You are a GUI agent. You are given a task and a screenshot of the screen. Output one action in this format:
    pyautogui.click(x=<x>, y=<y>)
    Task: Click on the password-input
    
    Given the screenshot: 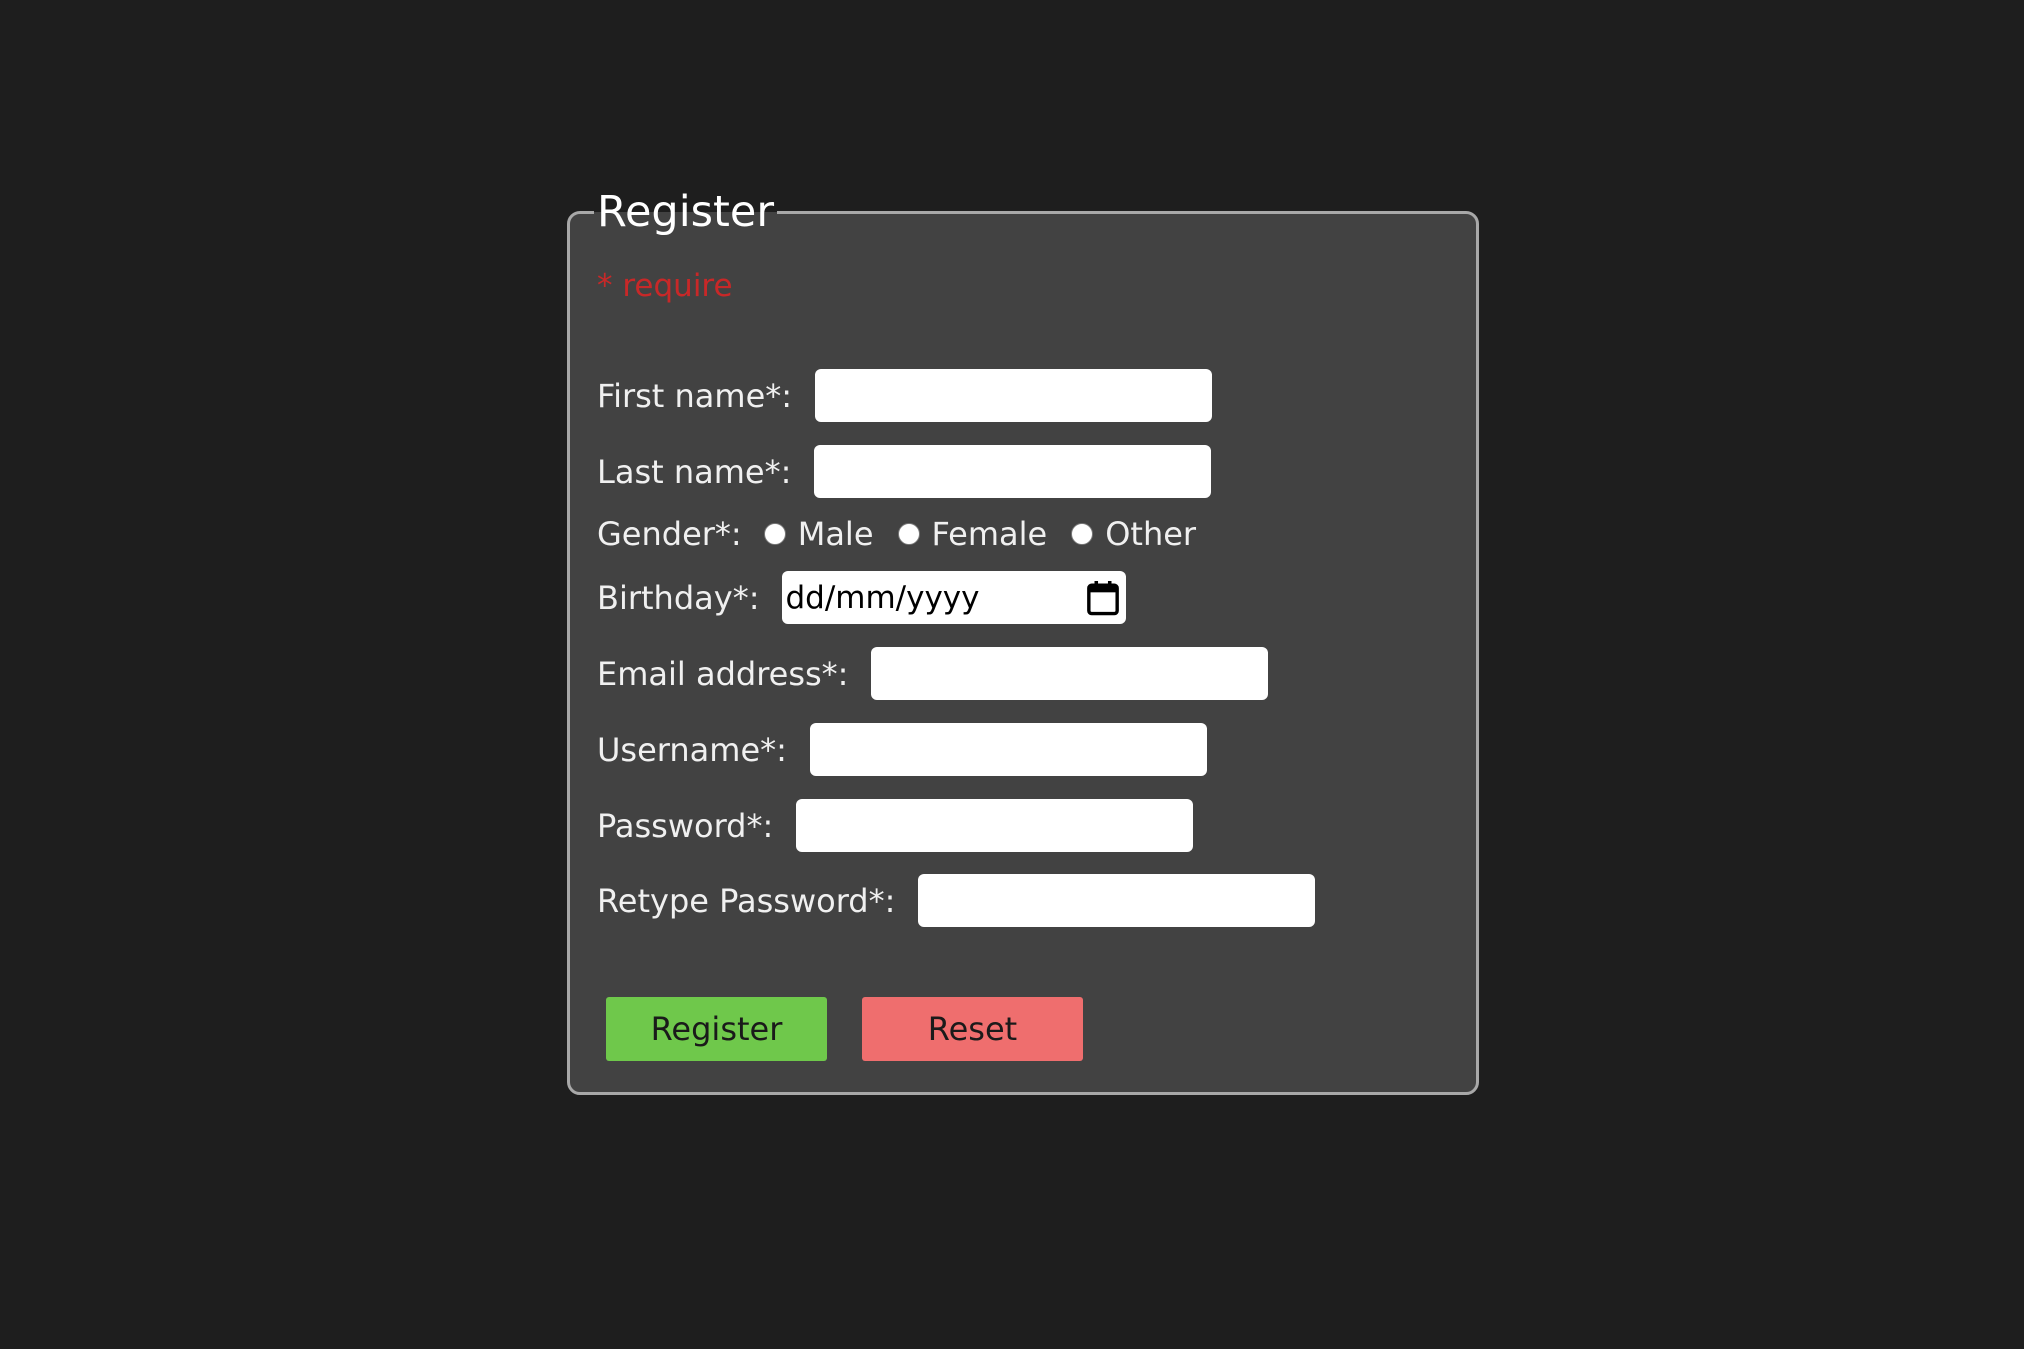 What is the action you would take?
    pyautogui.click(x=995, y=825)
    